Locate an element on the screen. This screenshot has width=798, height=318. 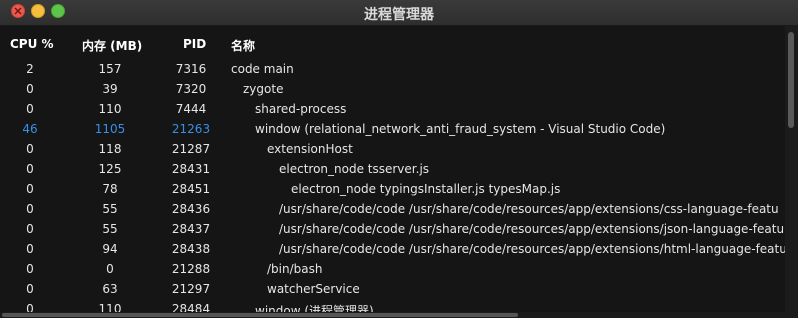
horizontal-scrollbar is located at coordinates (399, 315).